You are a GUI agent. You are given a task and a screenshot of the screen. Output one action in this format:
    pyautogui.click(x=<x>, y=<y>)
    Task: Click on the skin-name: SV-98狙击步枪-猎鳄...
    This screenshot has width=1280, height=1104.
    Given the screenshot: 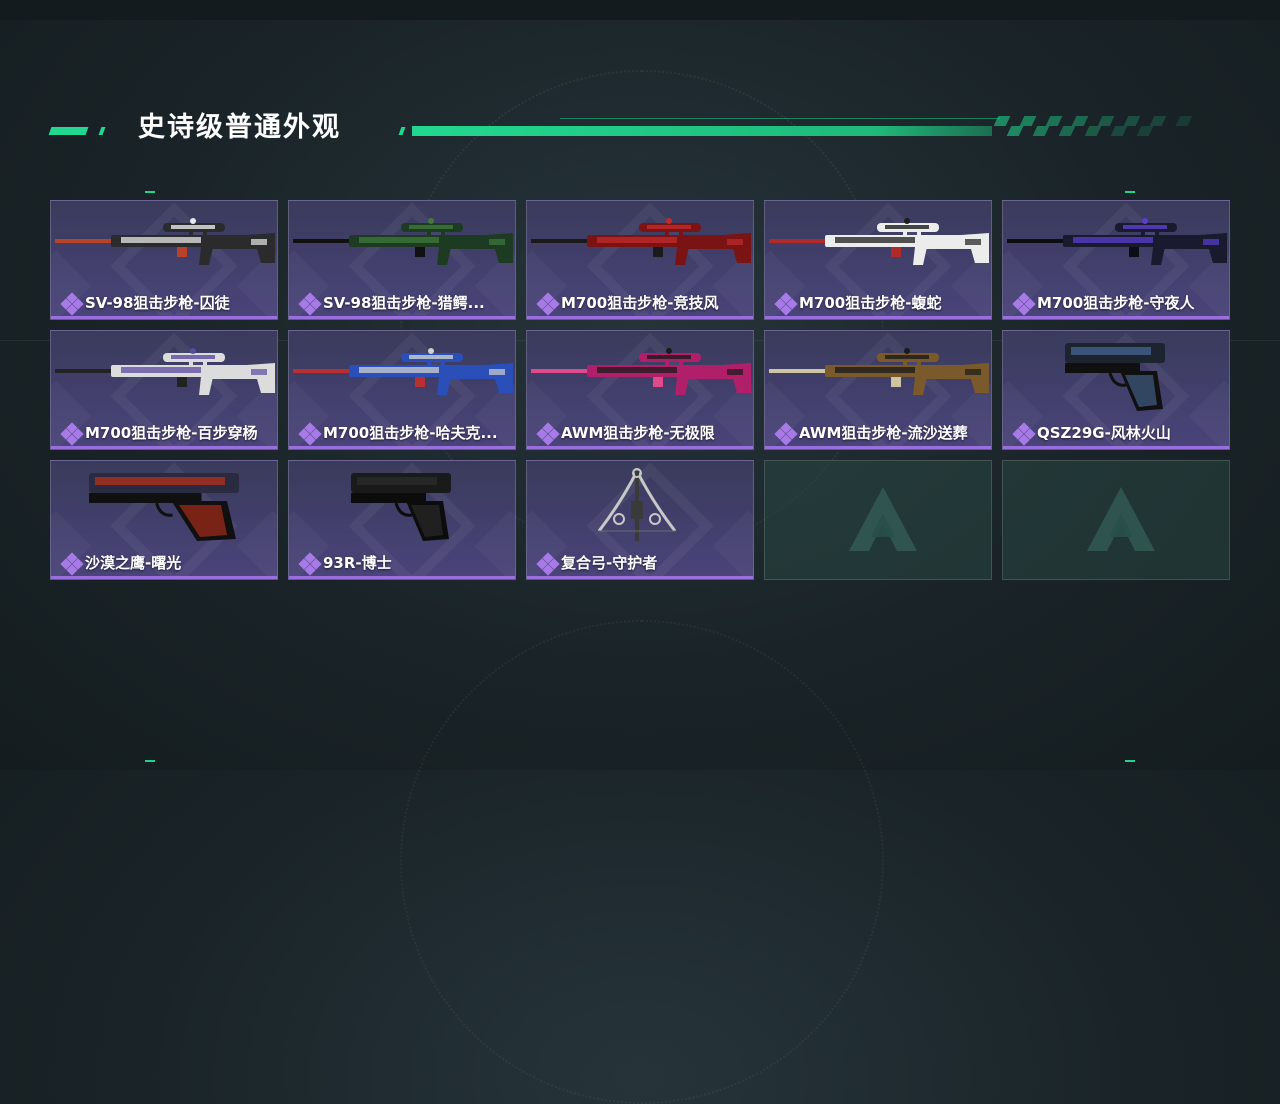 What is the action you would take?
    pyautogui.click(x=404, y=303)
    